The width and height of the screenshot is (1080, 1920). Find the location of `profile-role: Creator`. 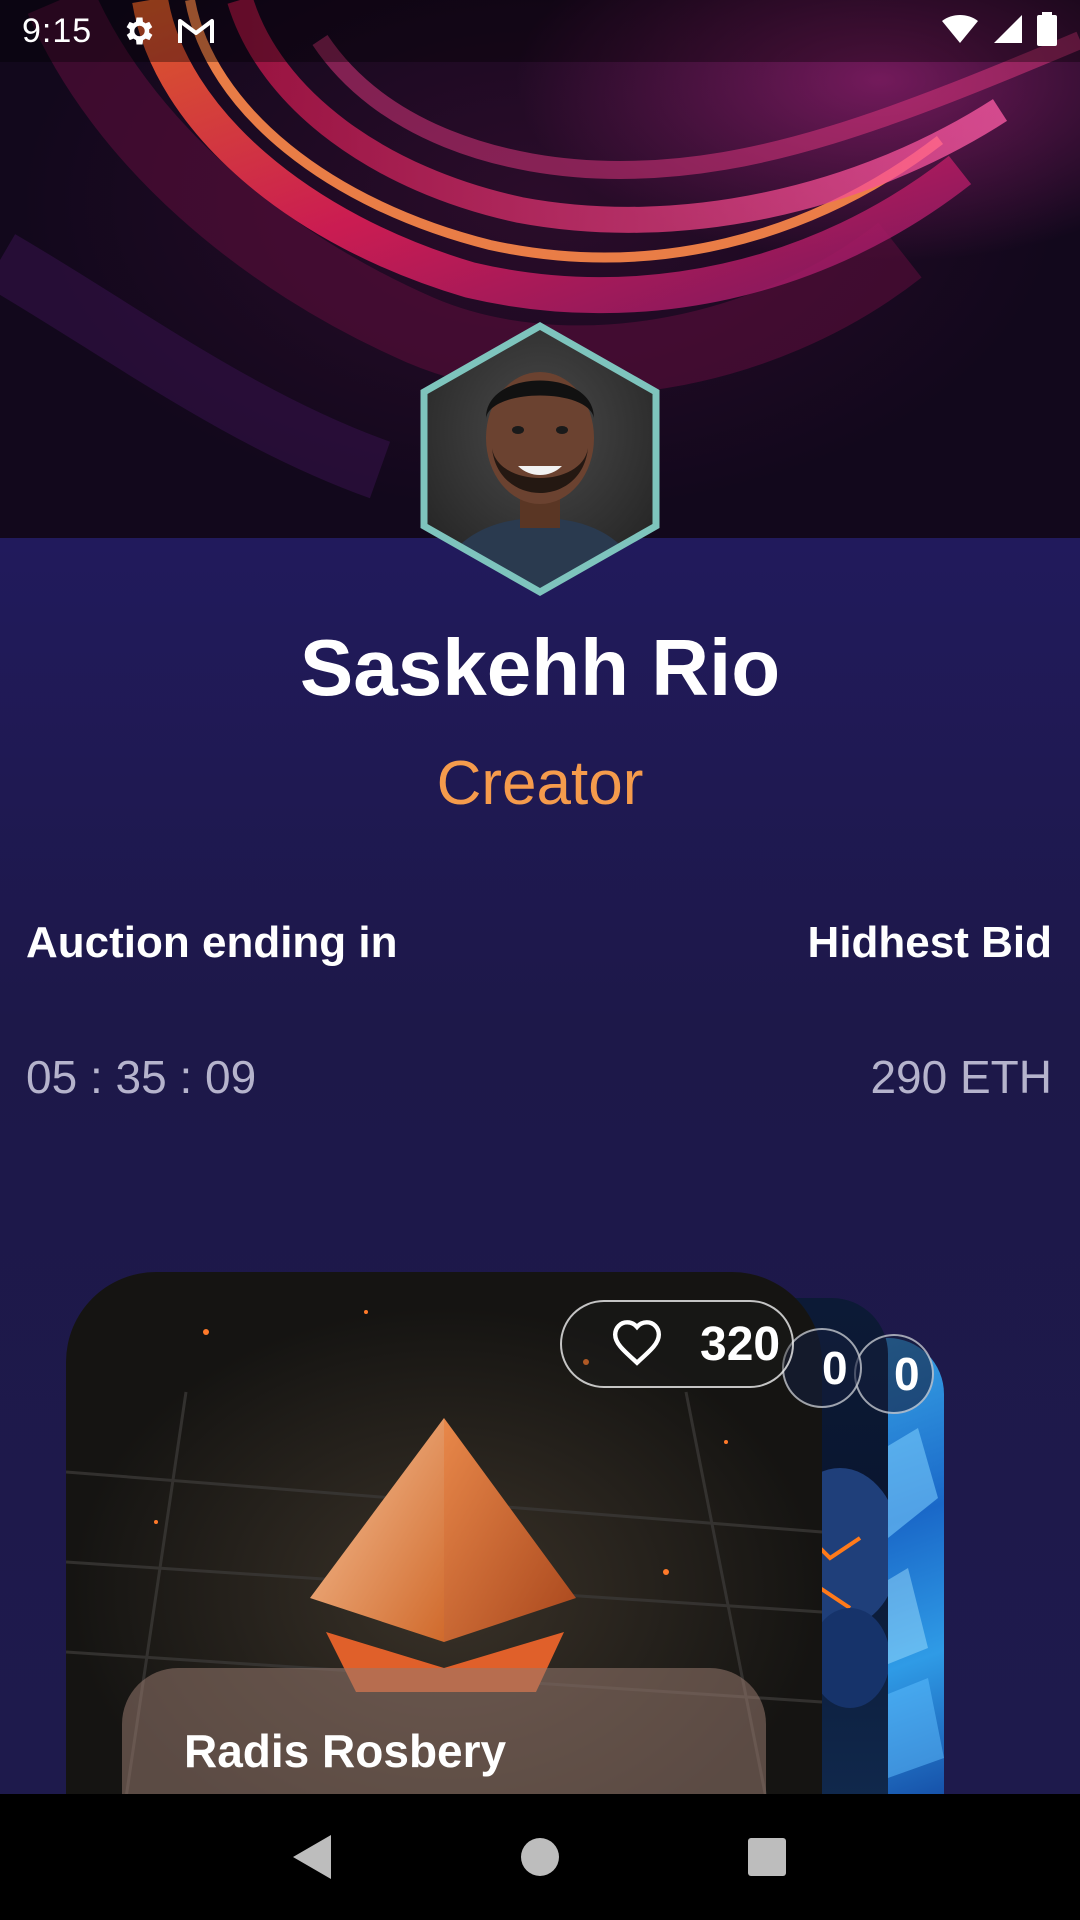

profile-role: Creator is located at coordinates (540, 783).